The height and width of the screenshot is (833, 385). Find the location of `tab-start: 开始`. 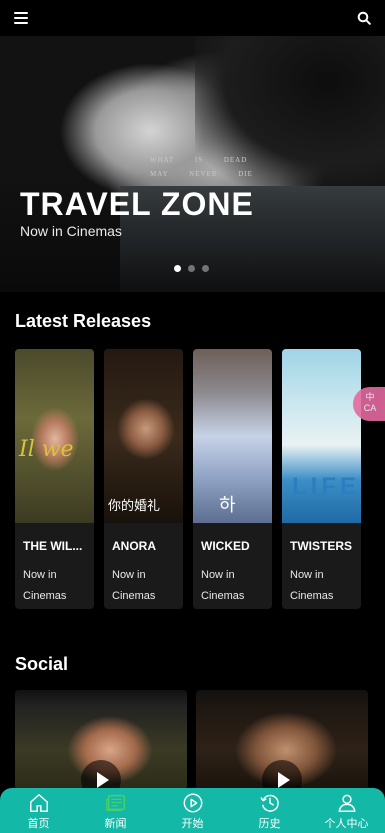

tab-start: 开始 is located at coordinates (192, 810).